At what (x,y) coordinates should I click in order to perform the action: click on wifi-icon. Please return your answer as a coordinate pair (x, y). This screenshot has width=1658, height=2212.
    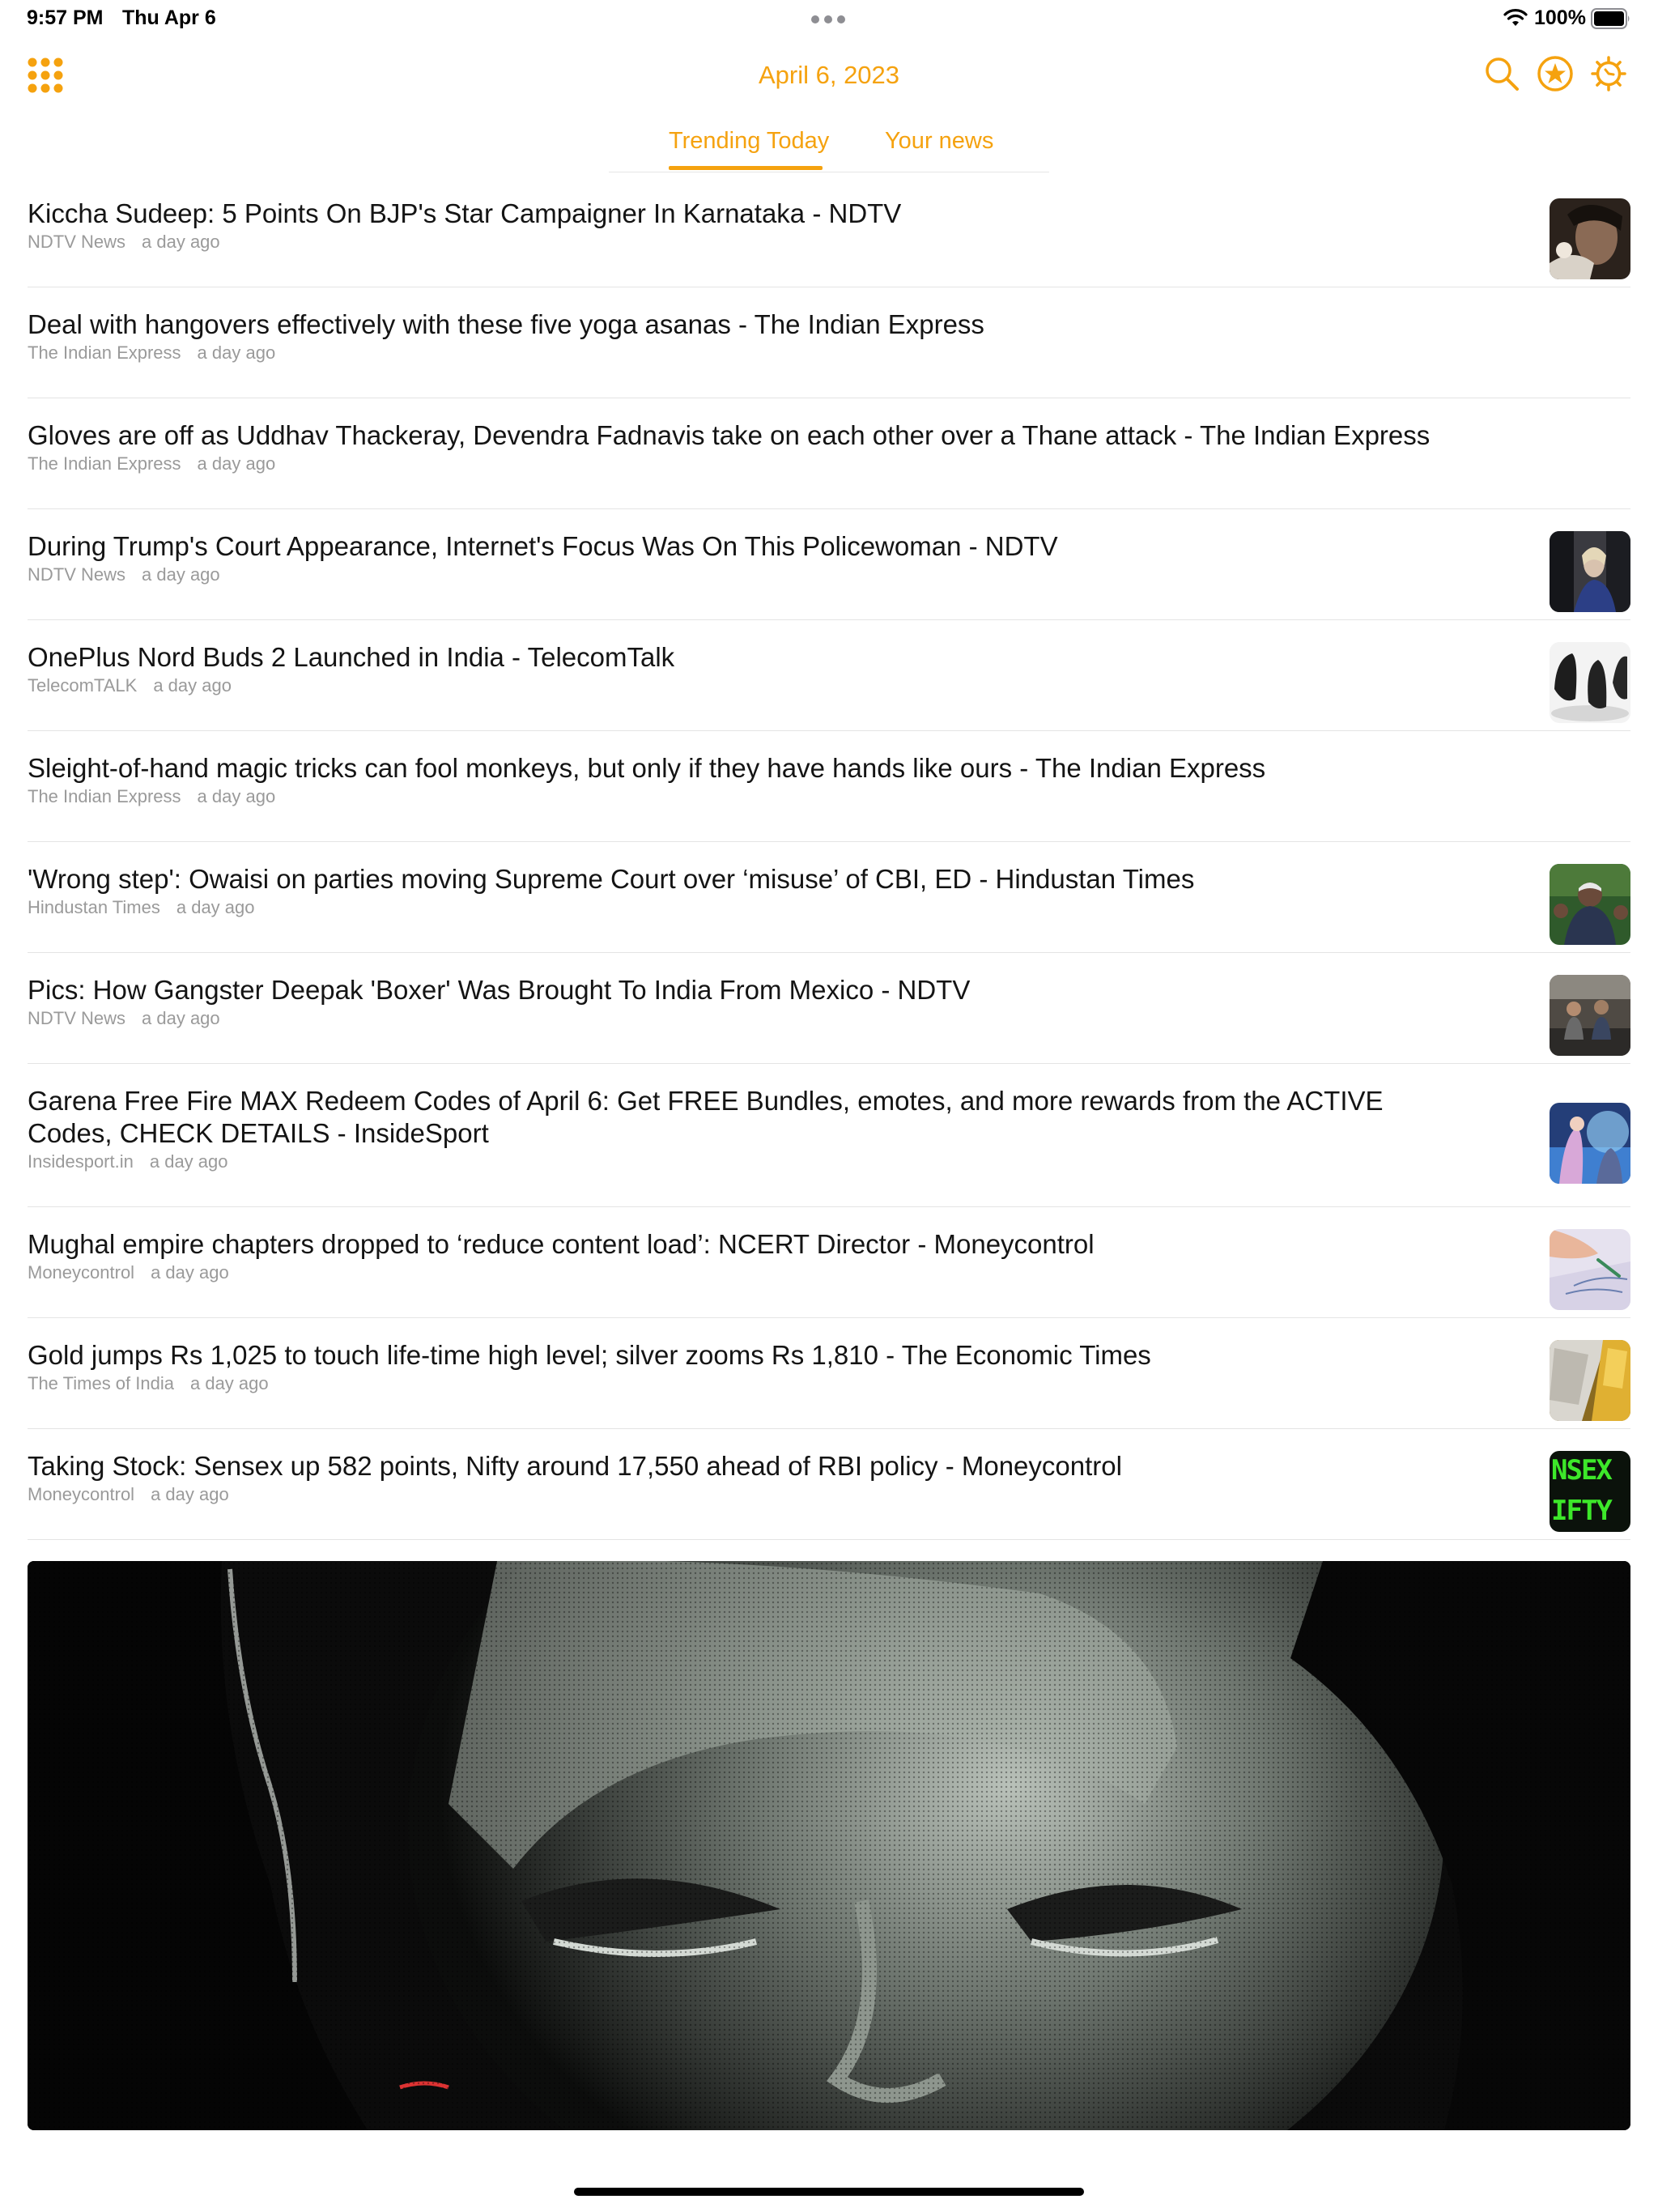
    Looking at the image, I should click on (1515, 18).